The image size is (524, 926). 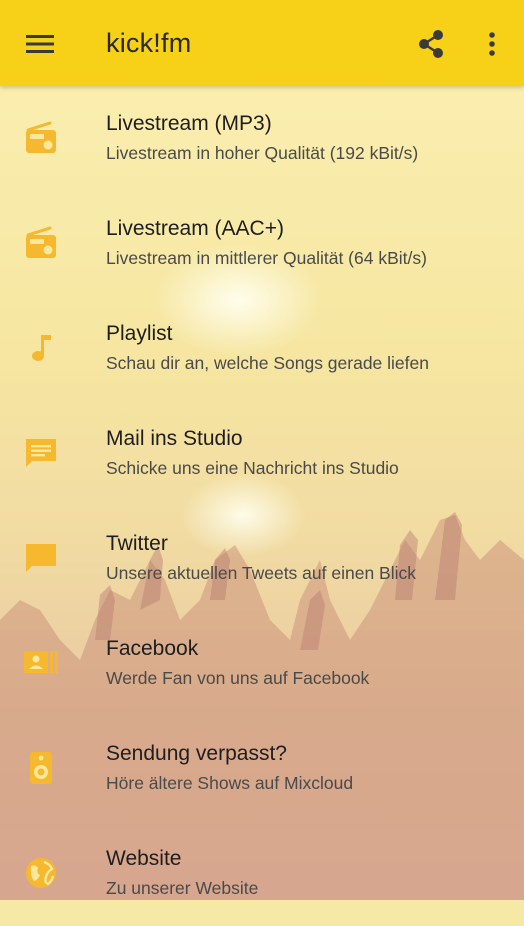 I want to click on globe-icon, so click(x=41, y=873).